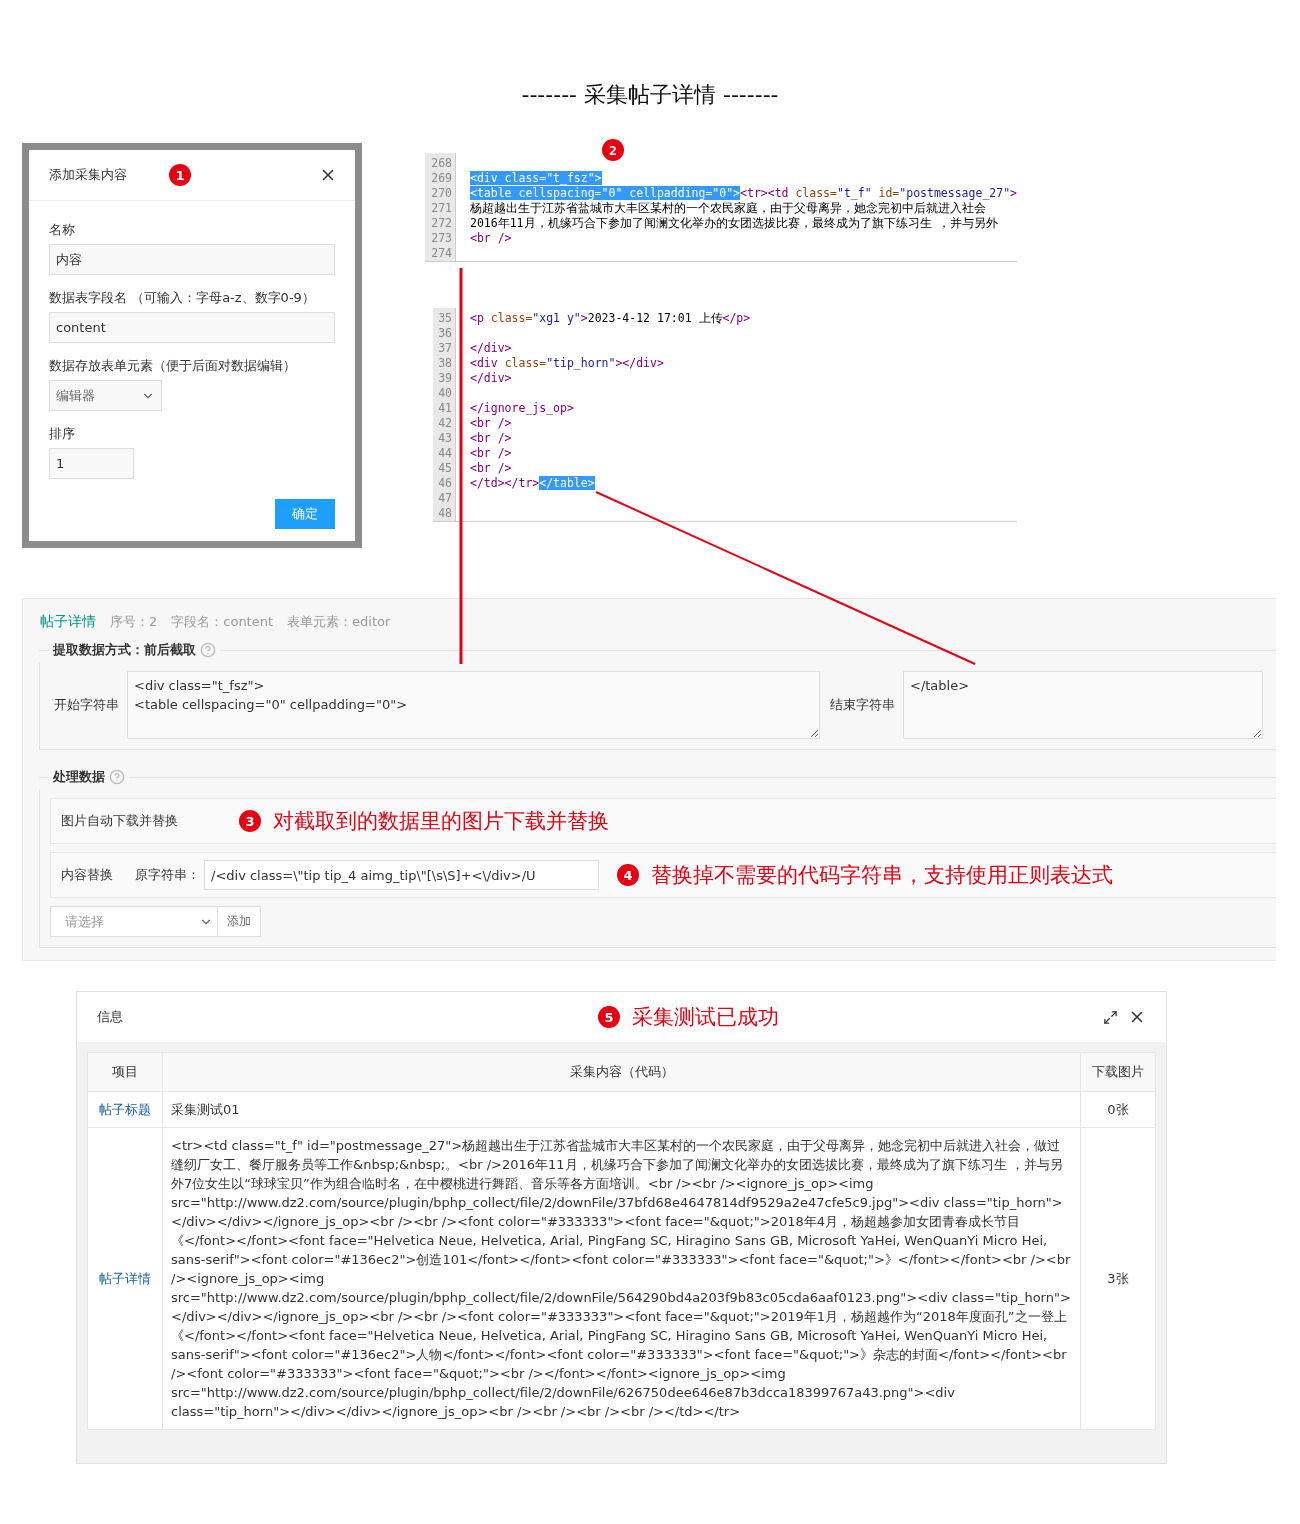 Image resolution: width=1300 pixels, height=1524 pixels. I want to click on code-text: "t_f", so click(854, 193).